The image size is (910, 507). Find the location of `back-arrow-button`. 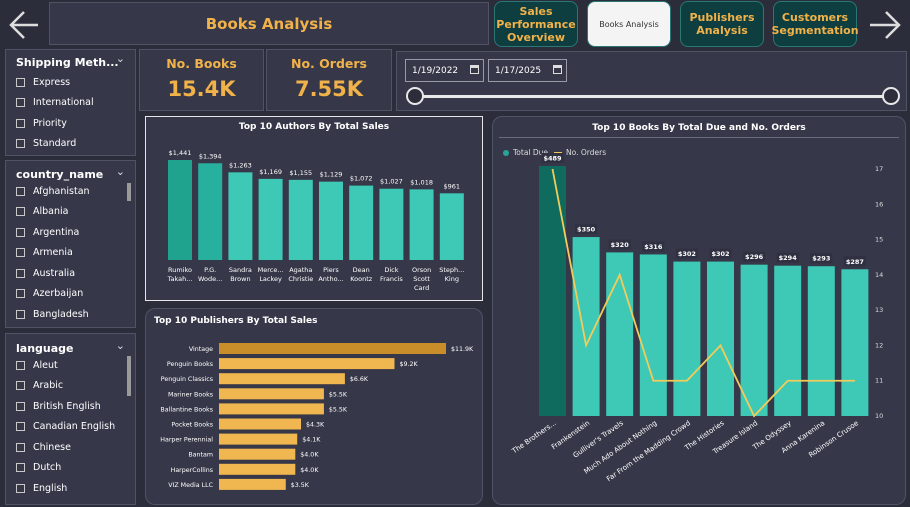

back-arrow-button is located at coordinates (25, 25).